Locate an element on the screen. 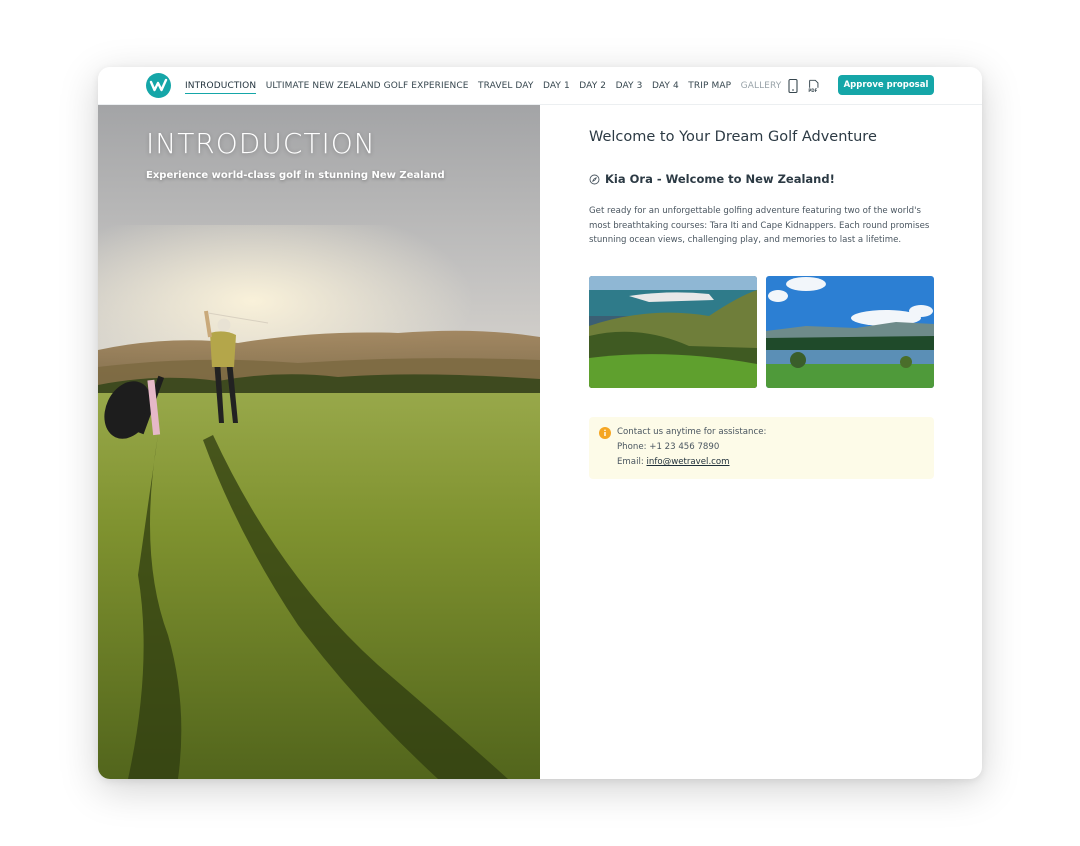 Image resolution: width=1080 pixels, height=846 pixels. nav-gallery: GALLERY is located at coordinates (761, 86).